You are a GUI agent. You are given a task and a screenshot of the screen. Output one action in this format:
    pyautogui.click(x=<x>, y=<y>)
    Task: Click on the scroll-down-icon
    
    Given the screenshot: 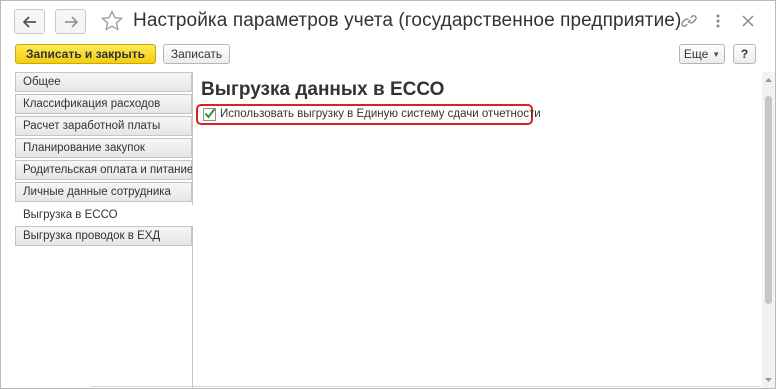 What is the action you would take?
    pyautogui.click(x=768, y=380)
    